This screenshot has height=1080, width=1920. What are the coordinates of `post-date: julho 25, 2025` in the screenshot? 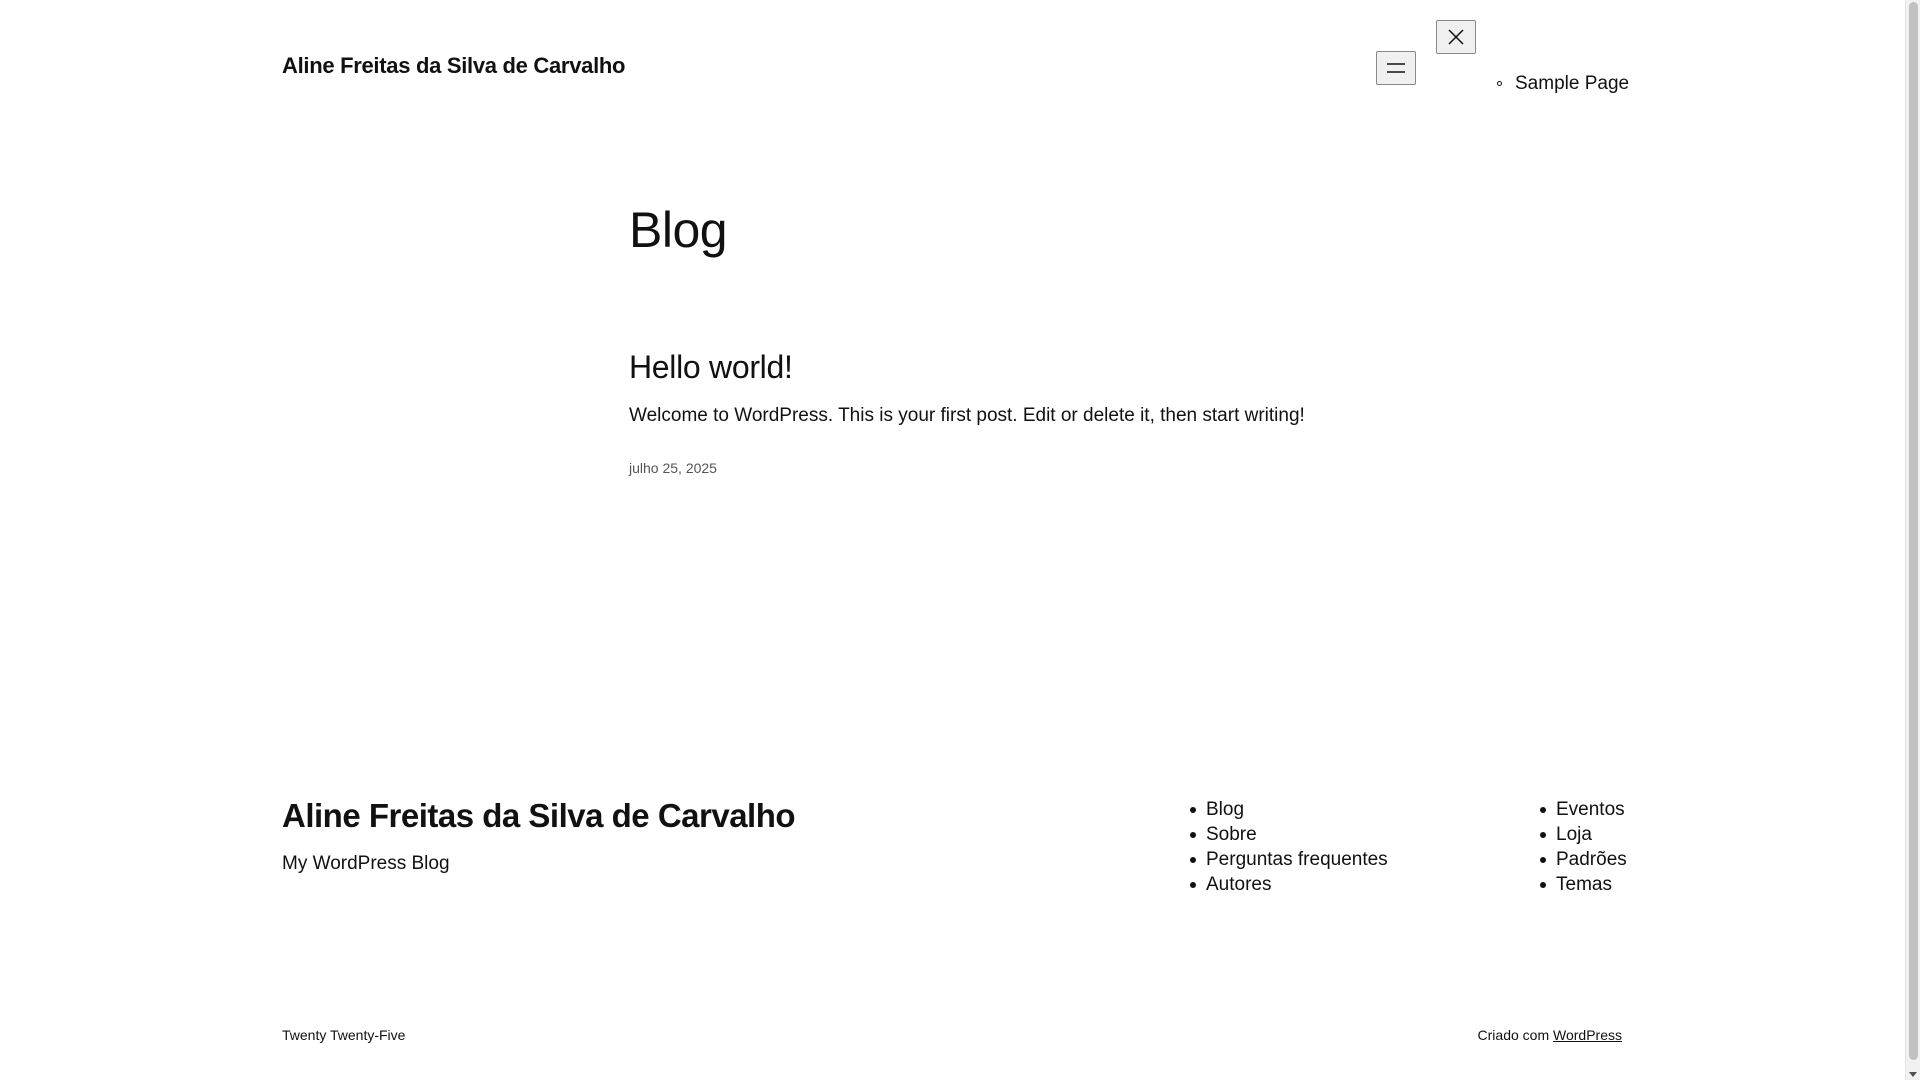 It's located at (673, 468).